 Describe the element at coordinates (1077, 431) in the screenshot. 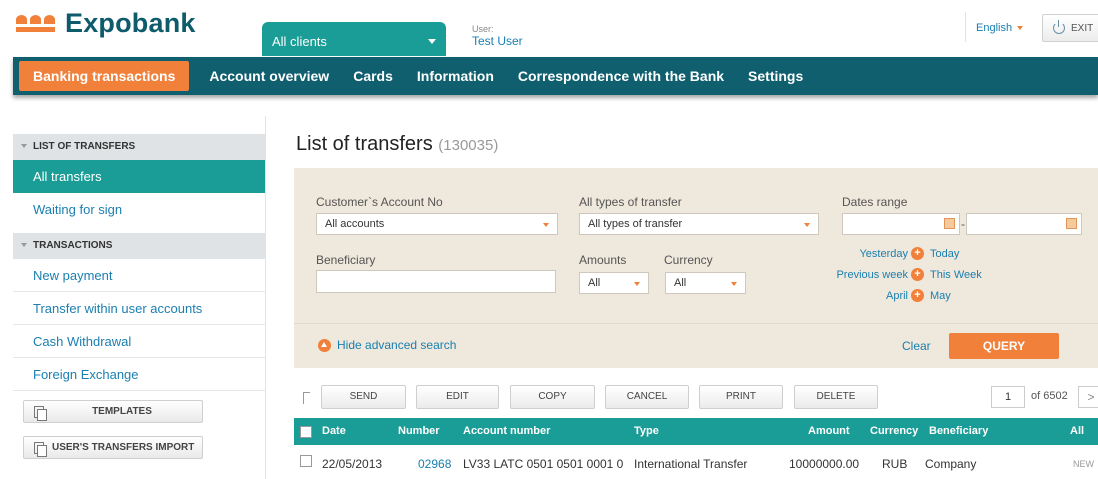

I see `col-status-filter: All` at that location.